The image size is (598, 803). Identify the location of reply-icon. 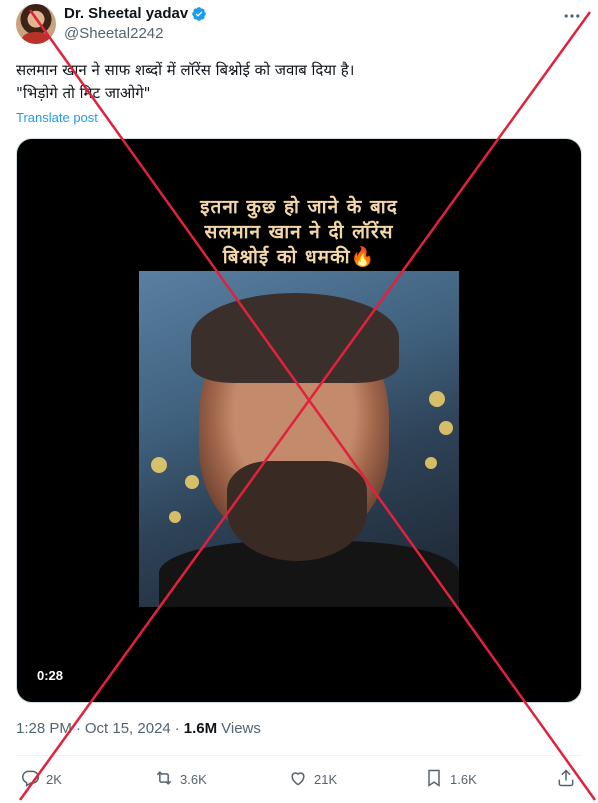
(30, 779).